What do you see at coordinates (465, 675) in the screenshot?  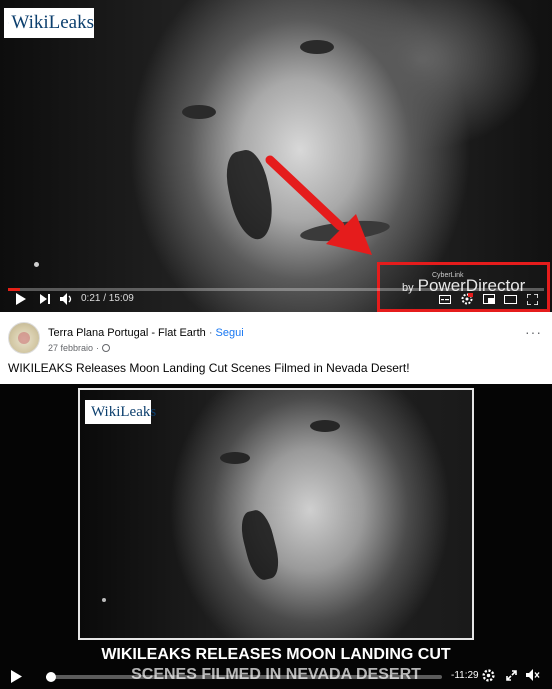 I see `remaining-time: -11:29` at bounding box center [465, 675].